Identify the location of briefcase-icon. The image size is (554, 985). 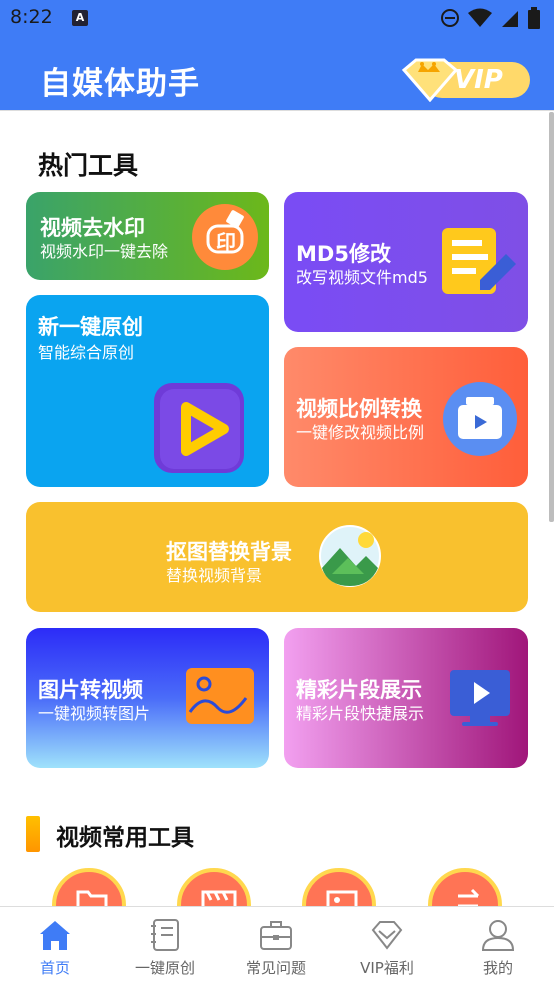
(276, 935).